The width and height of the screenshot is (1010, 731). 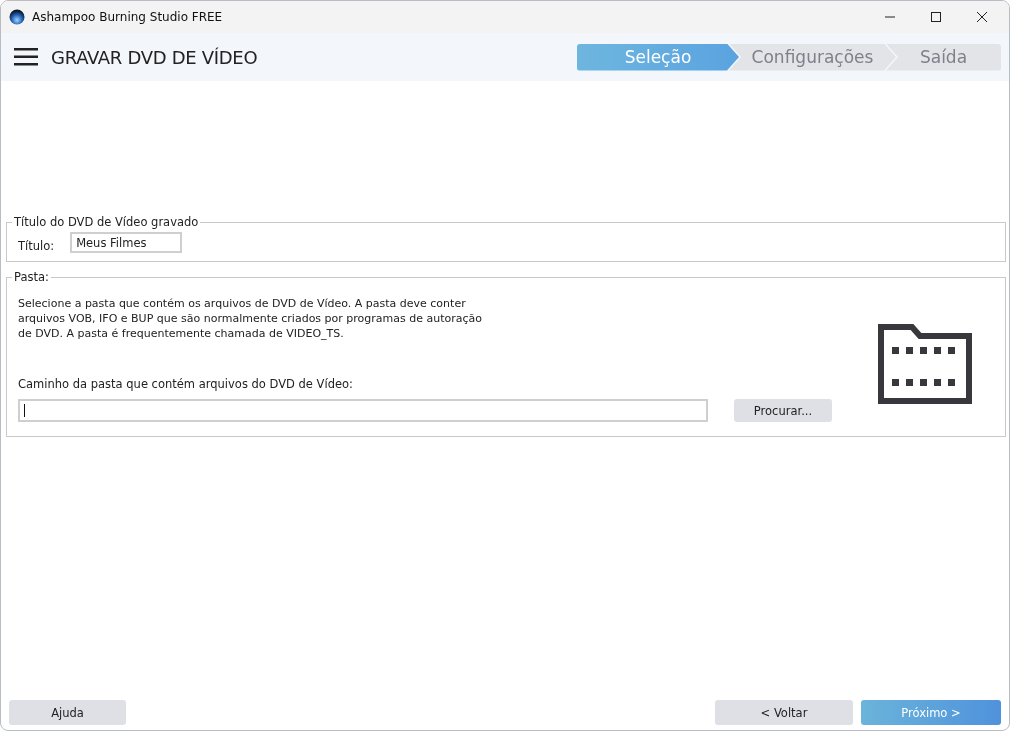 What do you see at coordinates (936, 17) in the screenshot?
I see `maximize-icon` at bounding box center [936, 17].